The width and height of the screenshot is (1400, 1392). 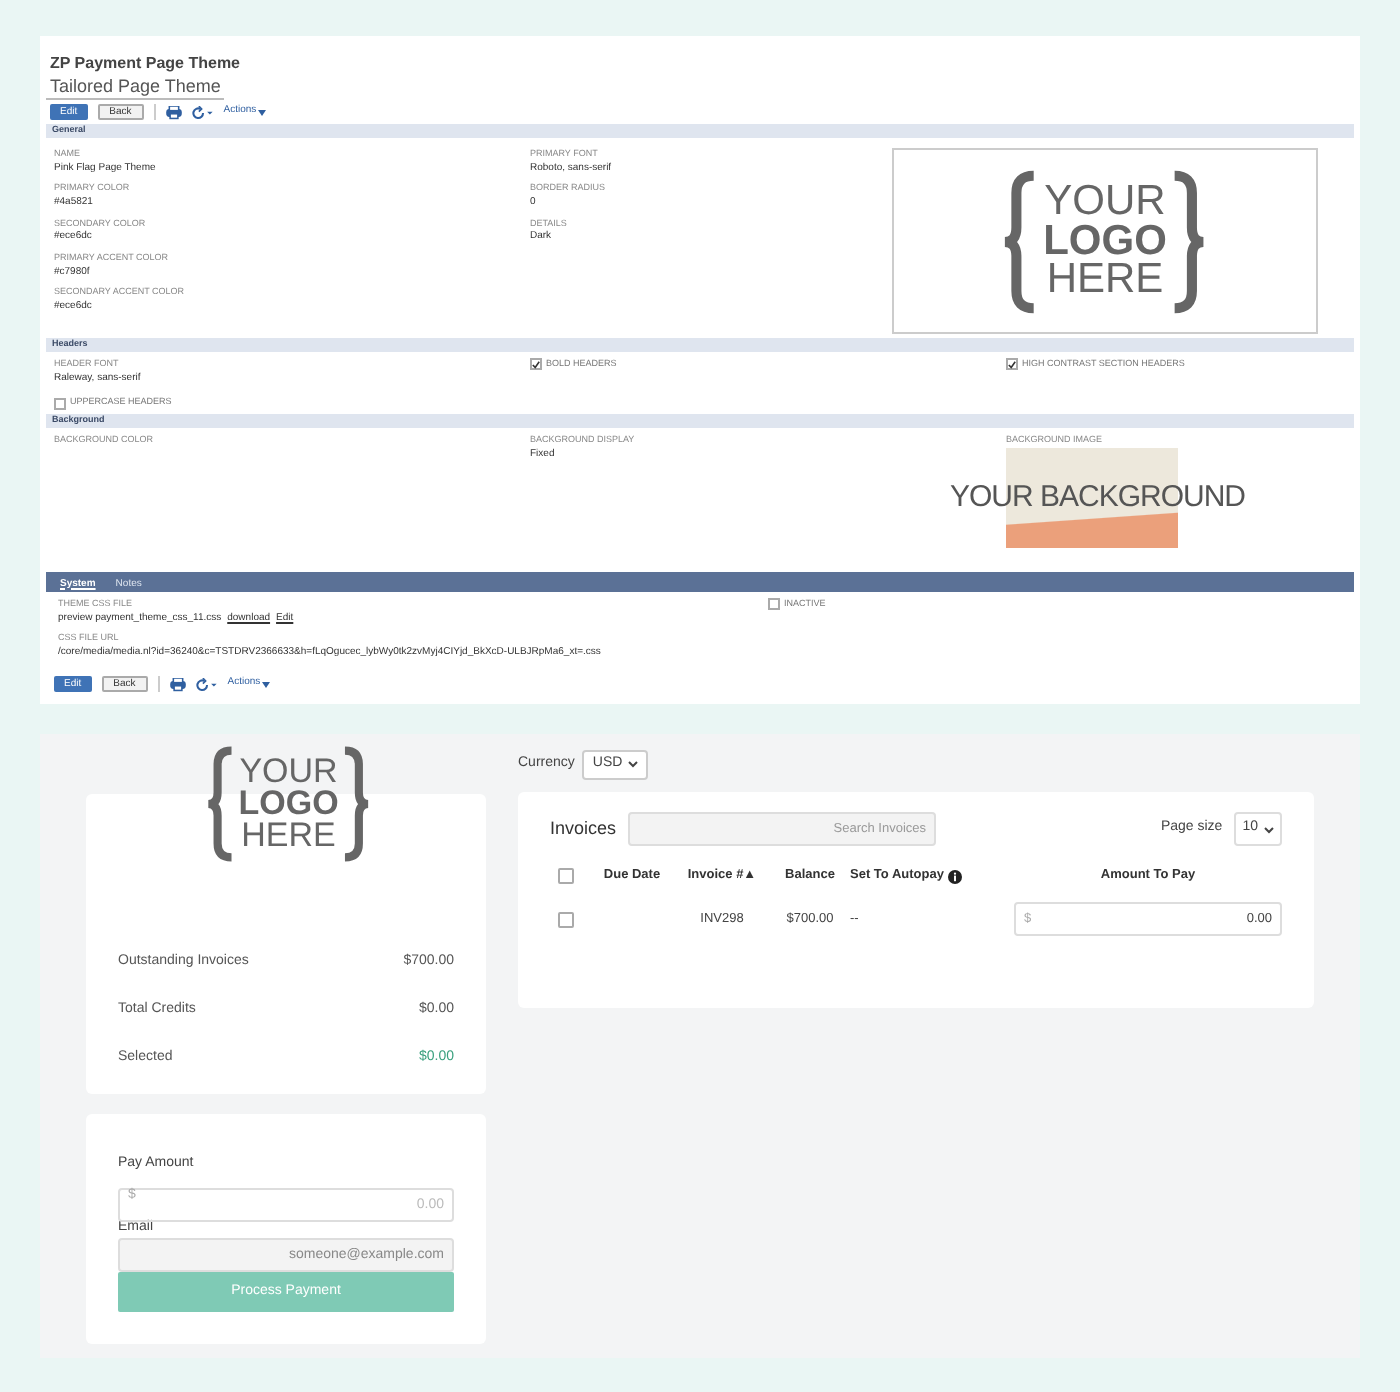 I want to click on record-title: ZP Payment Page Theme, so click(x=145, y=64).